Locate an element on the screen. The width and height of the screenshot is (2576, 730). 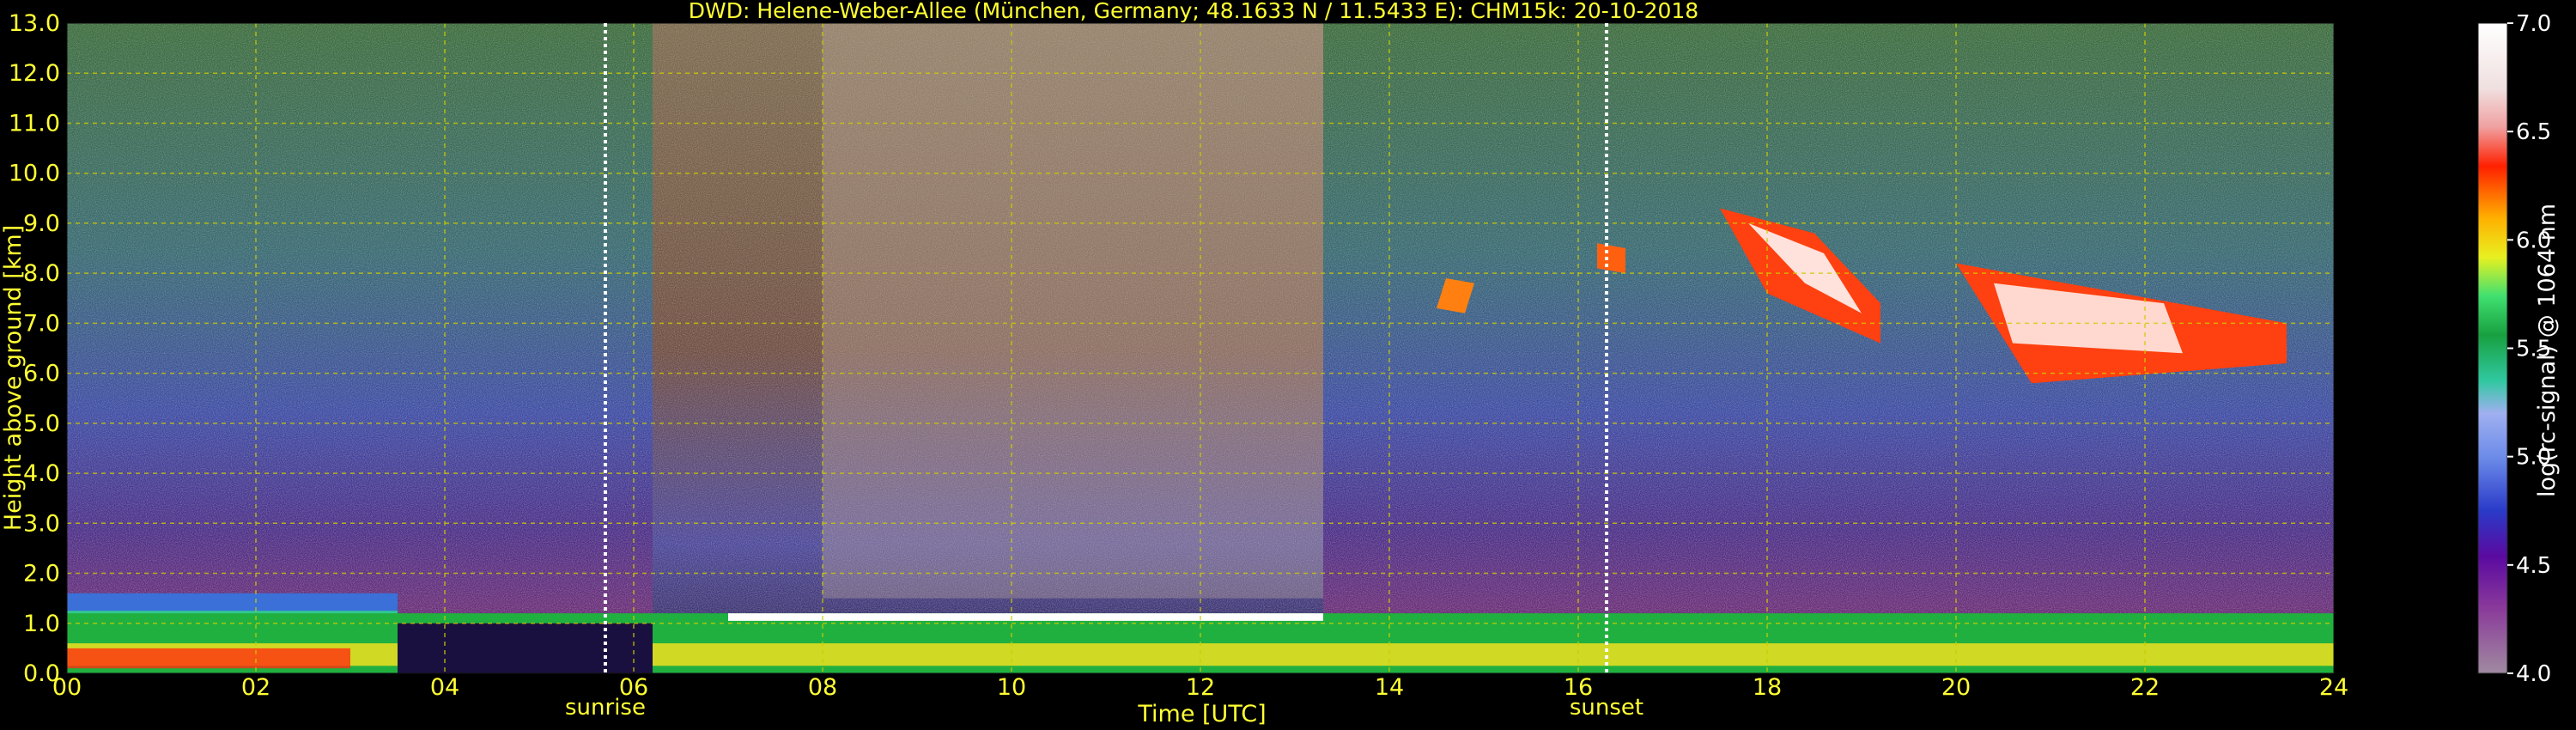
early-morning-gap is located at coordinates (525, 648).